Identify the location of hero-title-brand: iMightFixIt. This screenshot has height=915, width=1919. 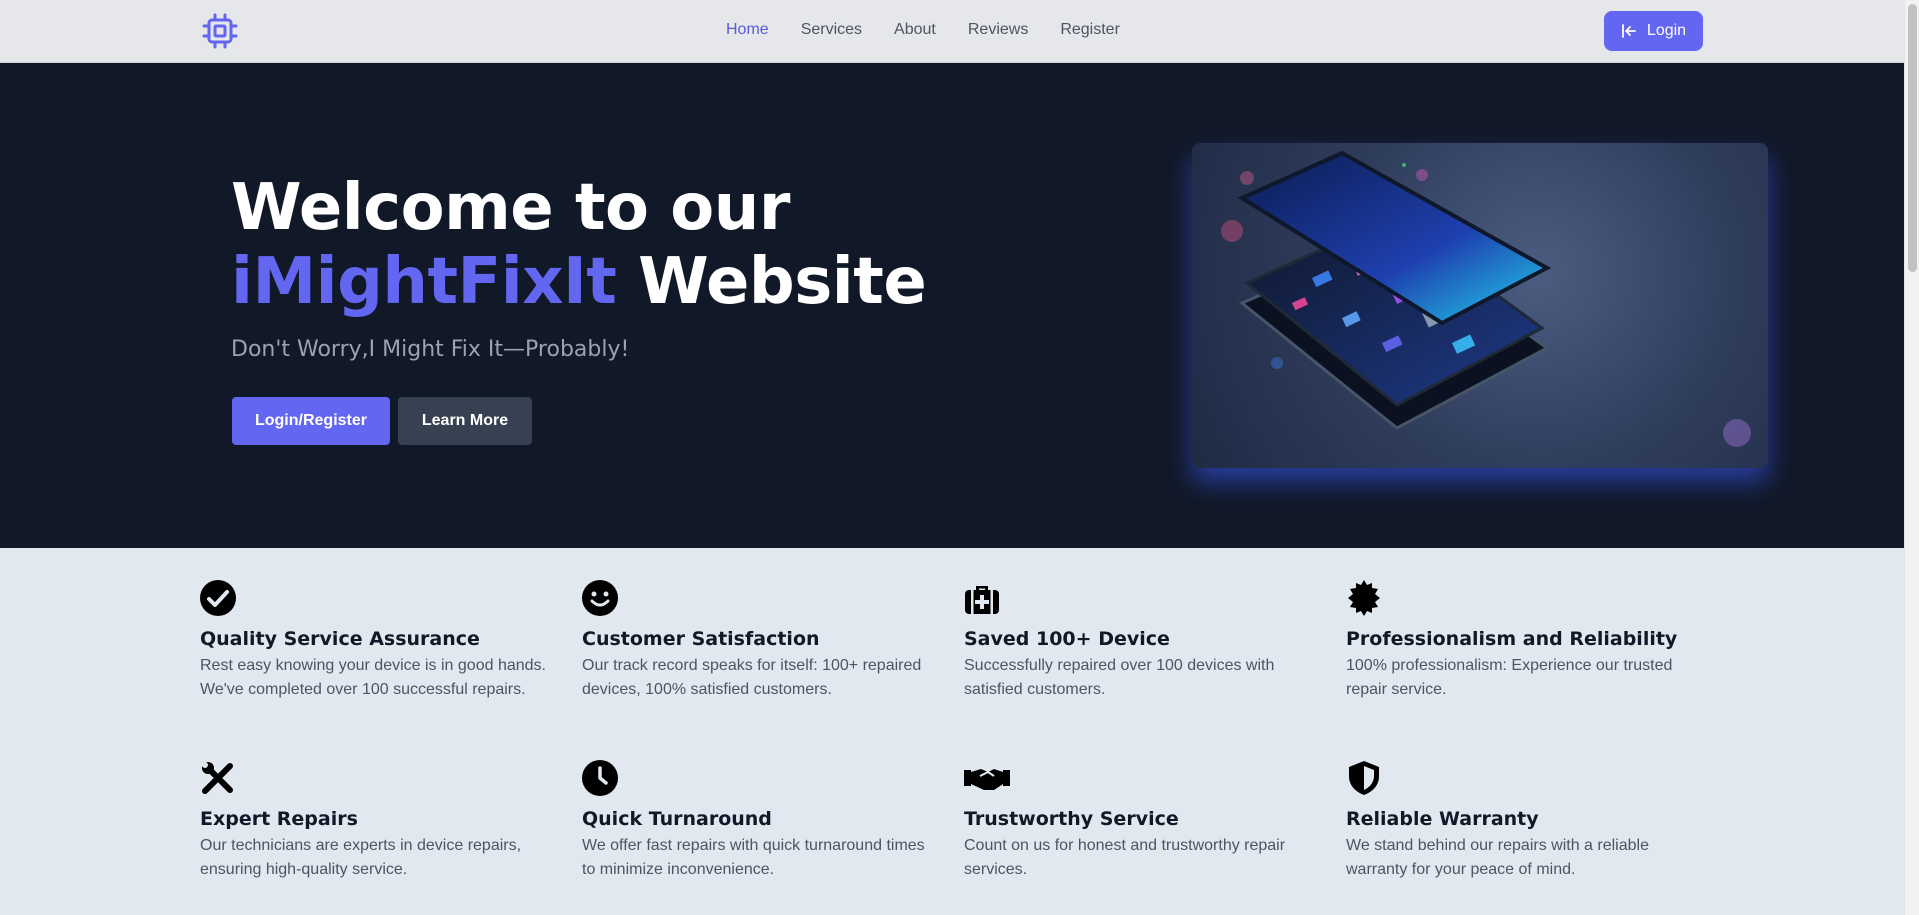
(424, 282).